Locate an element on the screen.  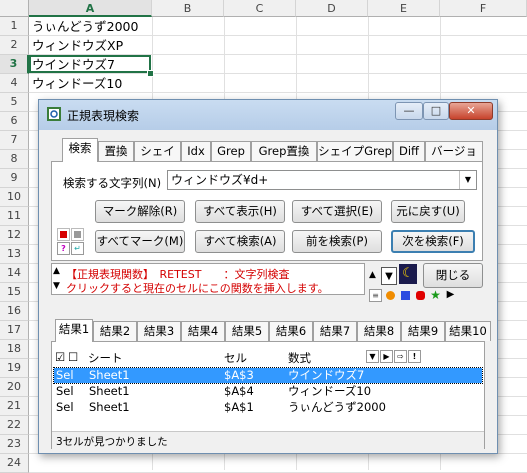
row-header: 18 is located at coordinates (14, 349).